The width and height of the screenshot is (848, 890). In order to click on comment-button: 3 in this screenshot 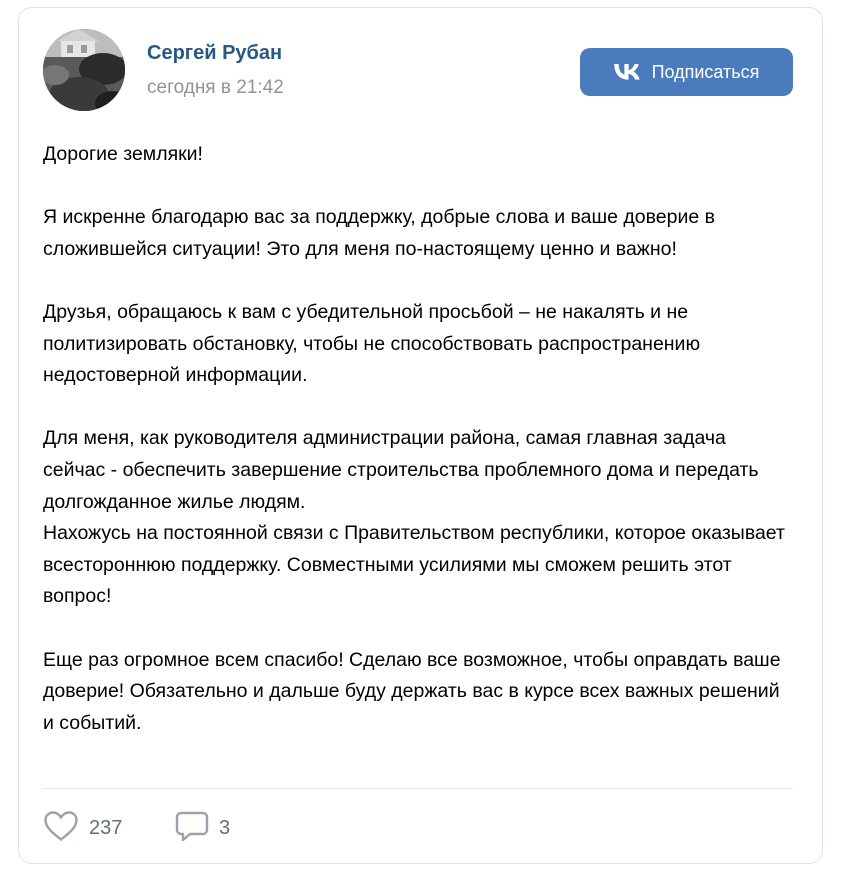, I will do `click(202, 828)`.